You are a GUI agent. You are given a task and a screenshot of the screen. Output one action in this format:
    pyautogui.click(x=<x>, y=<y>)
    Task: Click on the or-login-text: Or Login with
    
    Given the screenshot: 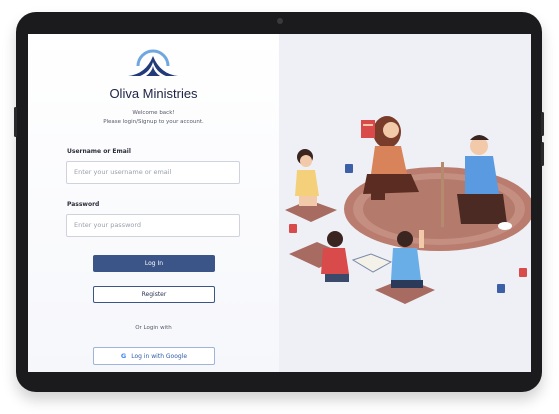 What is the action you would take?
    pyautogui.click(x=153, y=328)
    